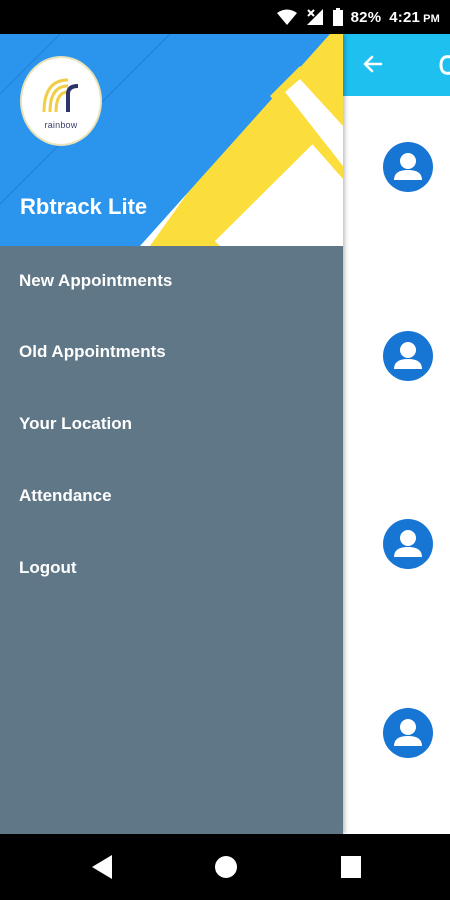 Image resolution: width=450 pixels, height=900 pixels. I want to click on menu-item-label: Old Appointments, so click(92, 351).